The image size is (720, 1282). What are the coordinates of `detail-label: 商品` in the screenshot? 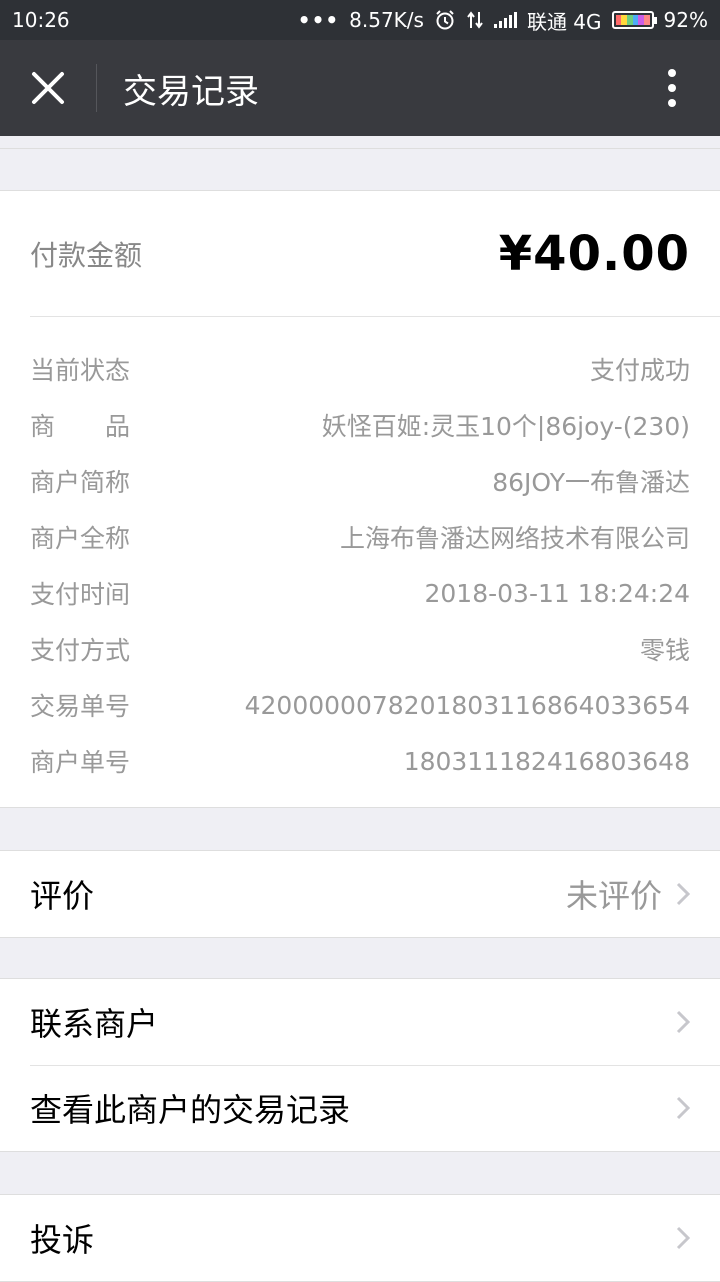 It's located at (105, 426).